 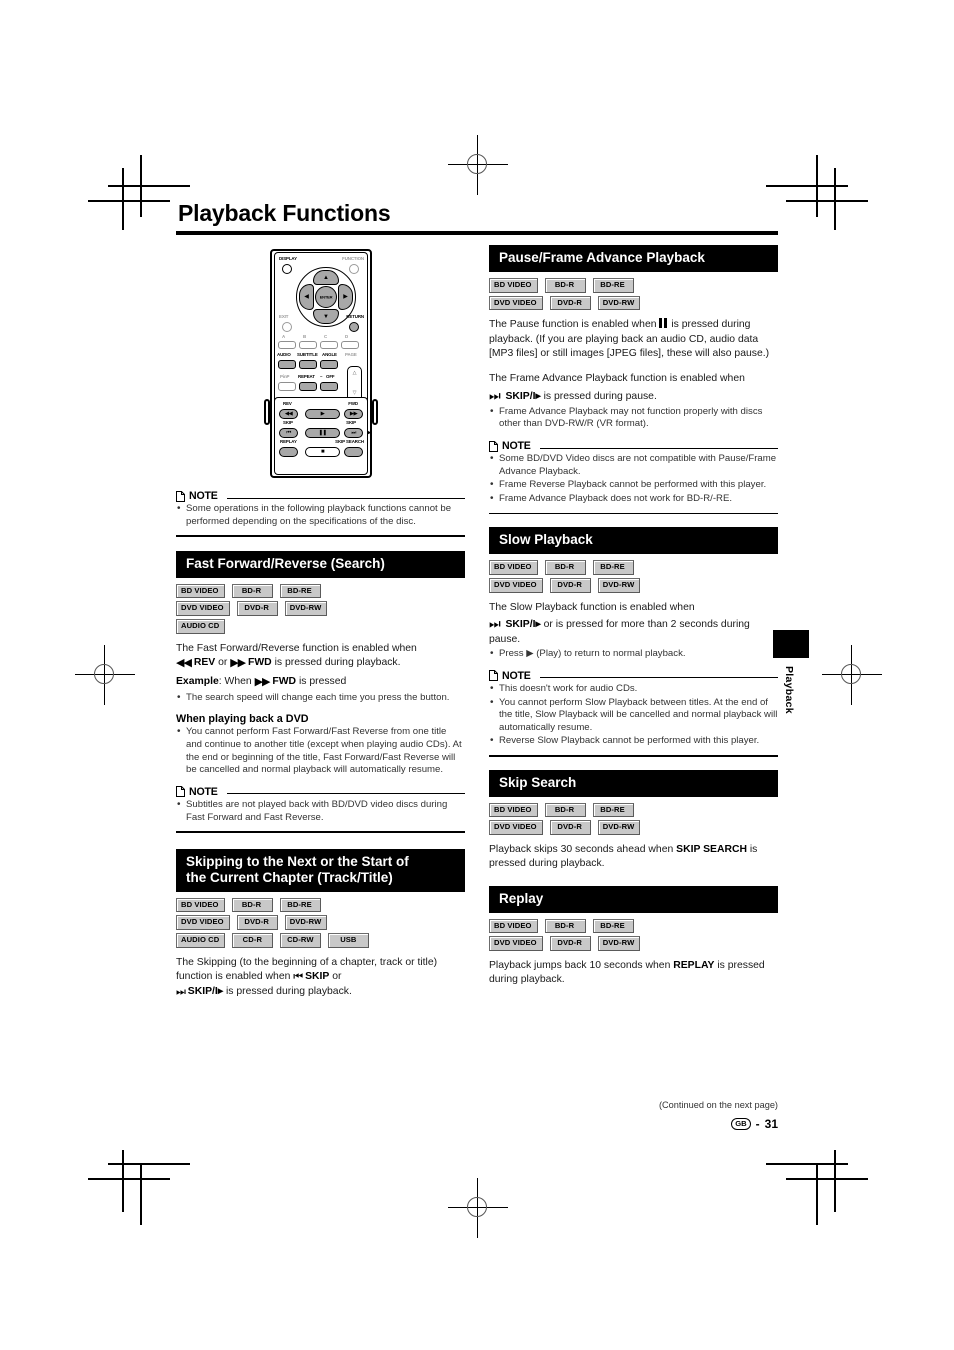 What do you see at coordinates (600, 396) in the screenshot?
I see `paragraph-text: is pressed during pause.` at bounding box center [600, 396].